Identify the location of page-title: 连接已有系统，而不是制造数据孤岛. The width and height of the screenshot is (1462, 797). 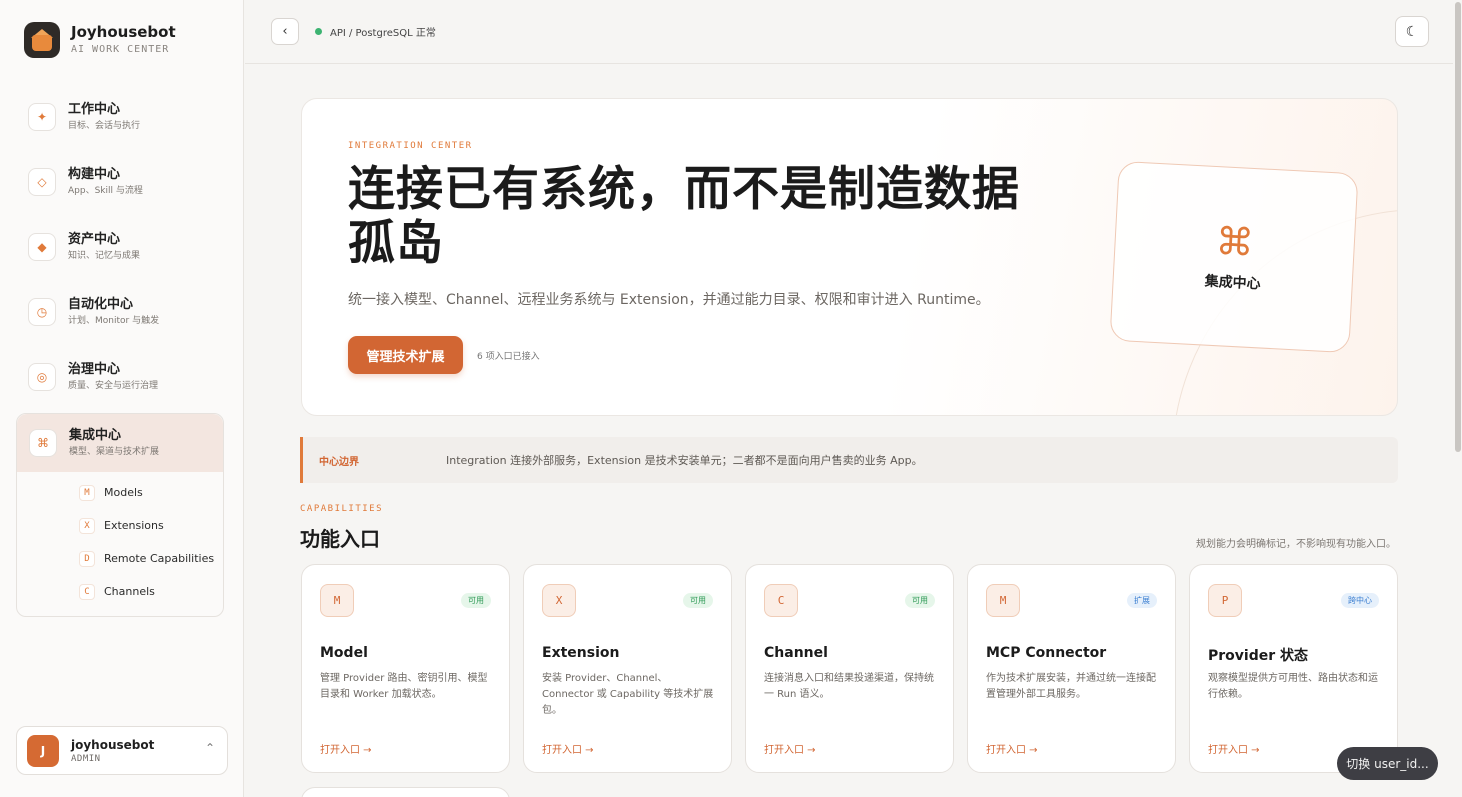
(684, 216).